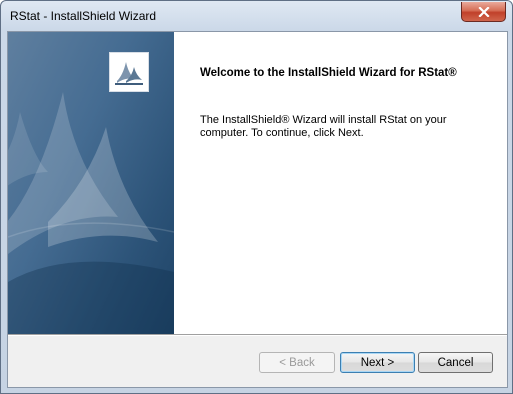 The width and height of the screenshot is (513, 394). Describe the element at coordinates (129, 72) in the screenshot. I see `installshield-logo-icon` at that location.